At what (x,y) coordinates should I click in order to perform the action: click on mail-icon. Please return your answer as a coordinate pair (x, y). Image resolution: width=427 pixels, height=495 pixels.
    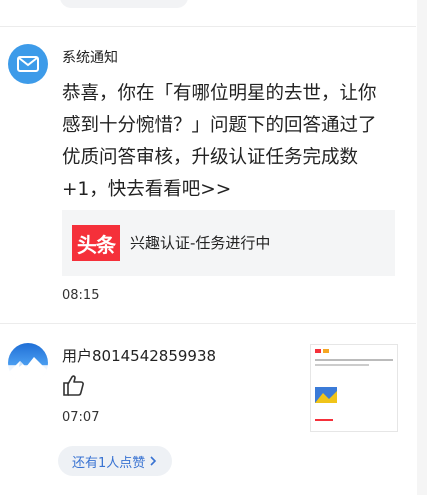
    Looking at the image, I should click on (28, 64).